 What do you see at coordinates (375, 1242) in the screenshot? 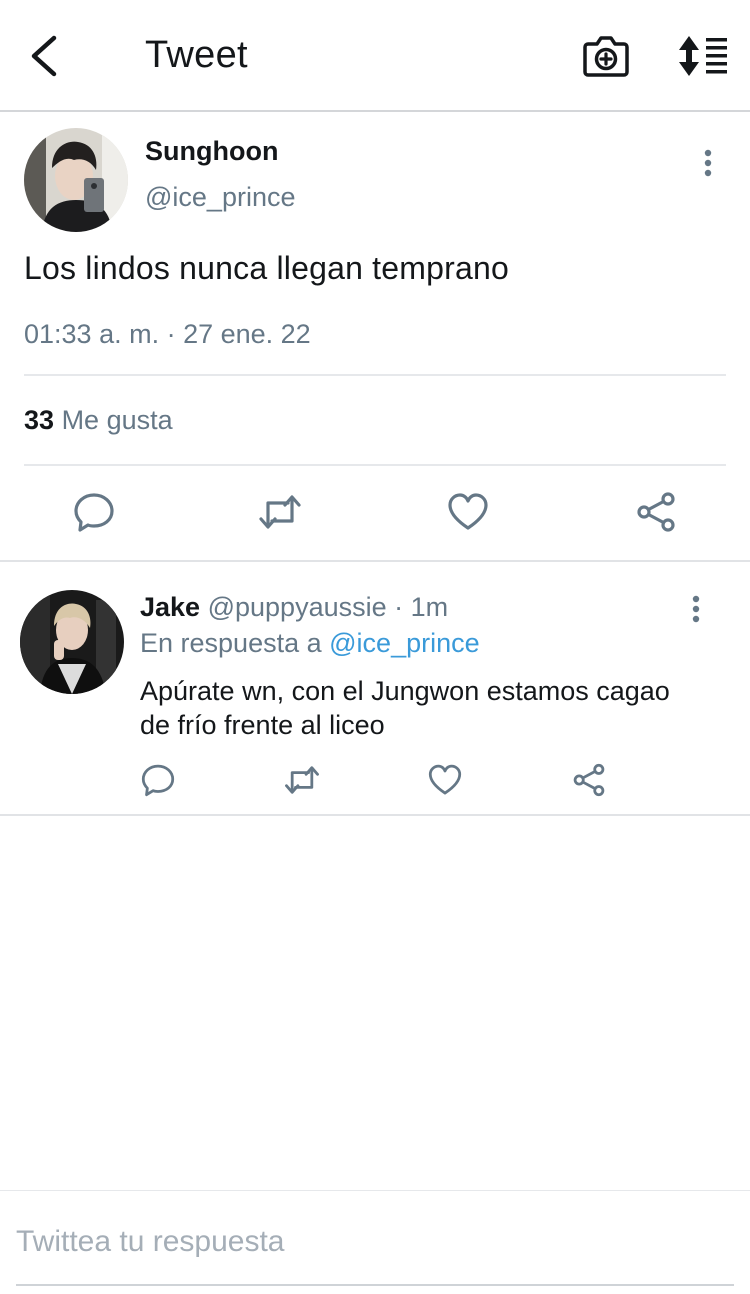
I see `reply-compose-input` at bounding box center [375, 1242].